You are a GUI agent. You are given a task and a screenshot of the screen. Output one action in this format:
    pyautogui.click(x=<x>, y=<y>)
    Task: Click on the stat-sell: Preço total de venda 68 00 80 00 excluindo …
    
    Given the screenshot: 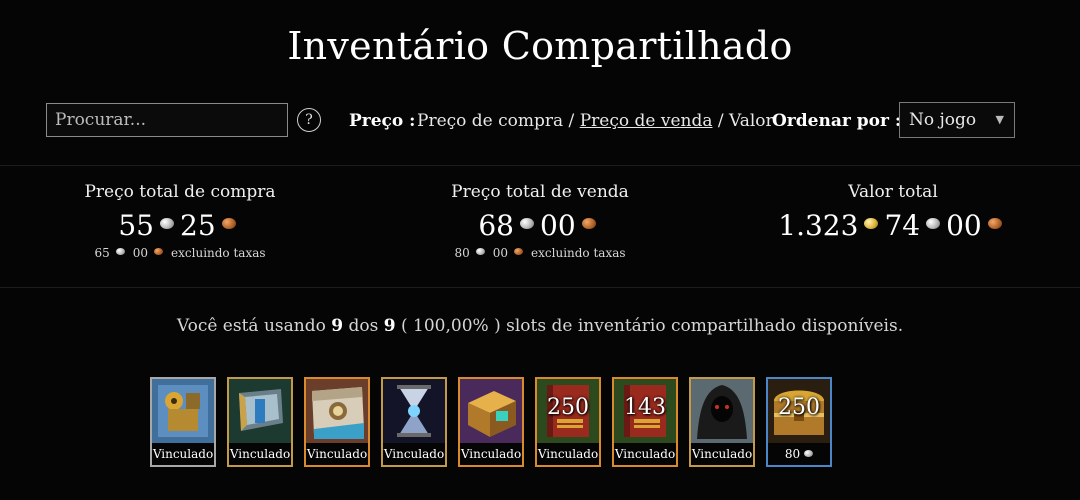 What is the action you would take?
    pyautogui.click(x=540, y=221)
    